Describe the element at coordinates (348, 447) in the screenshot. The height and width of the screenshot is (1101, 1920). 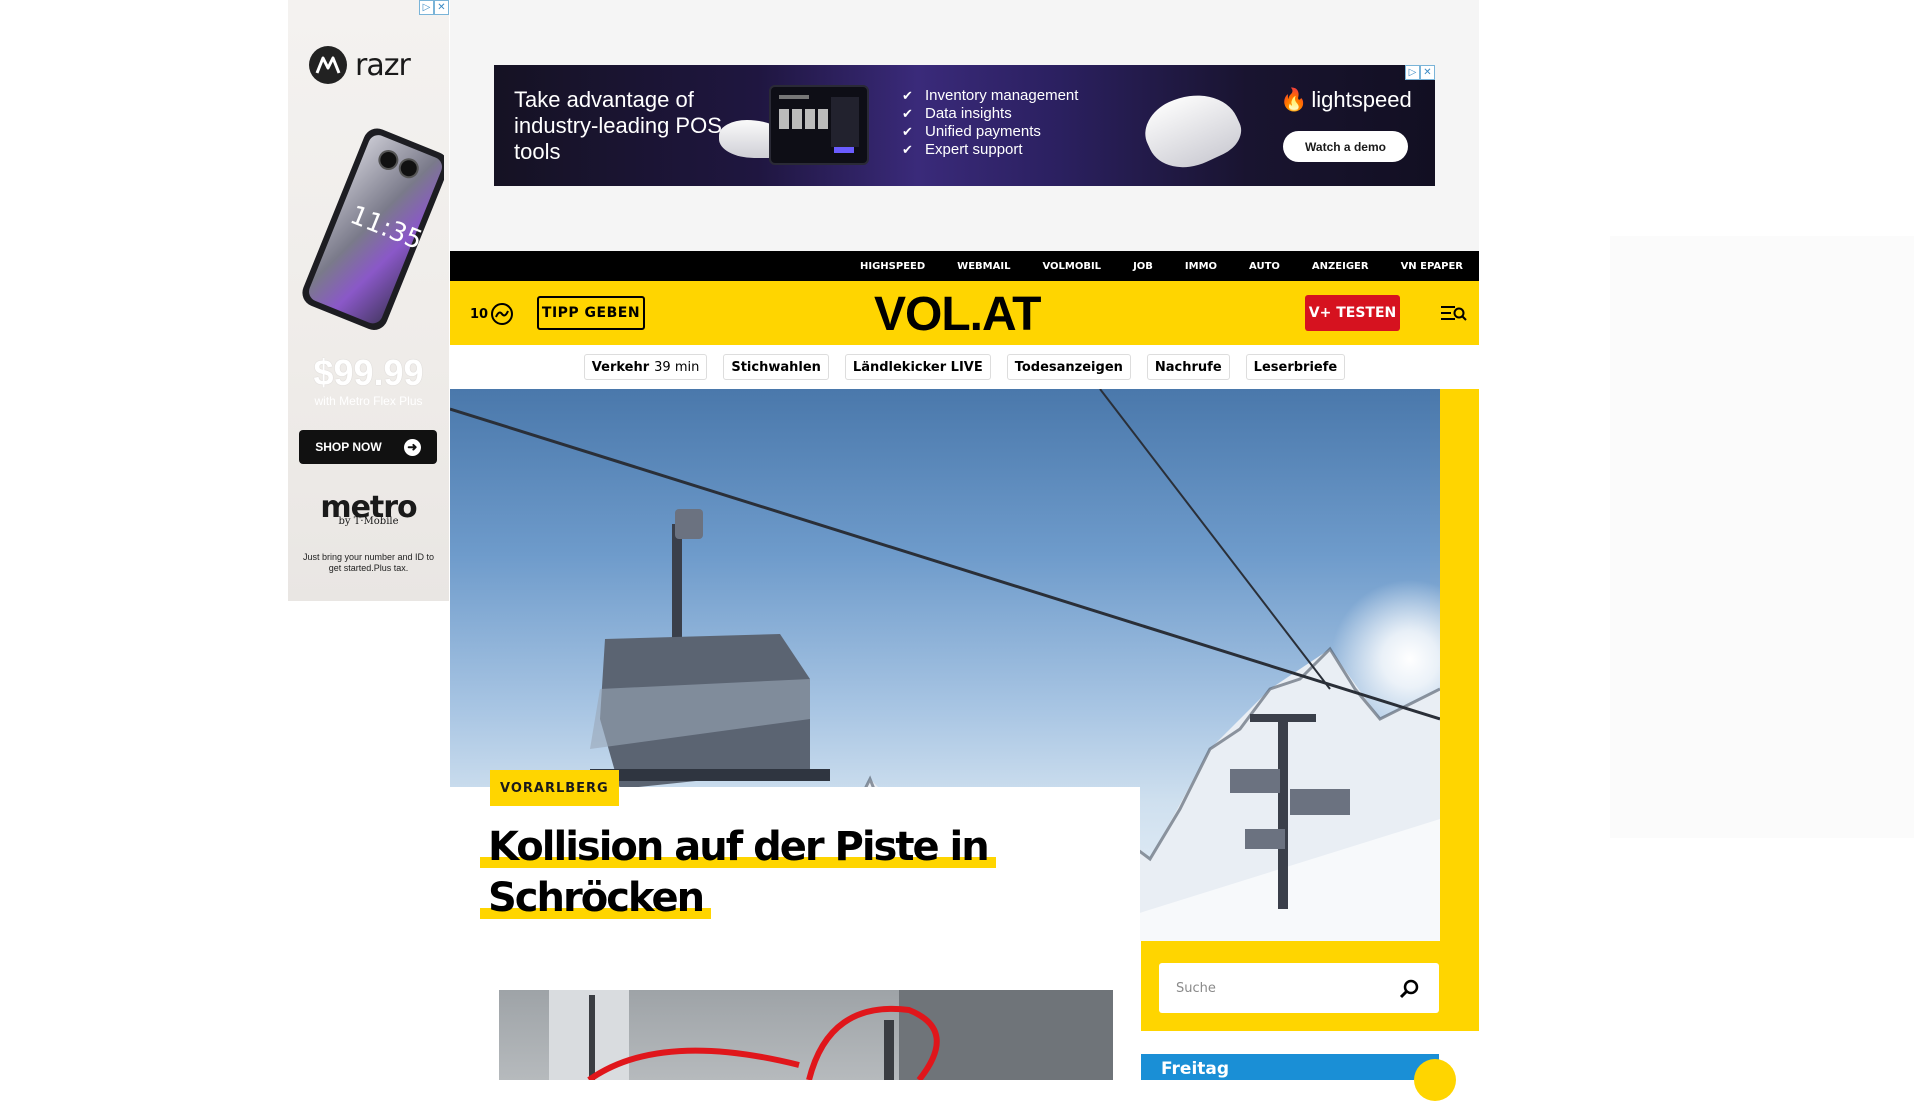
I see `shop-now-label: SHOP NOW` at that location.